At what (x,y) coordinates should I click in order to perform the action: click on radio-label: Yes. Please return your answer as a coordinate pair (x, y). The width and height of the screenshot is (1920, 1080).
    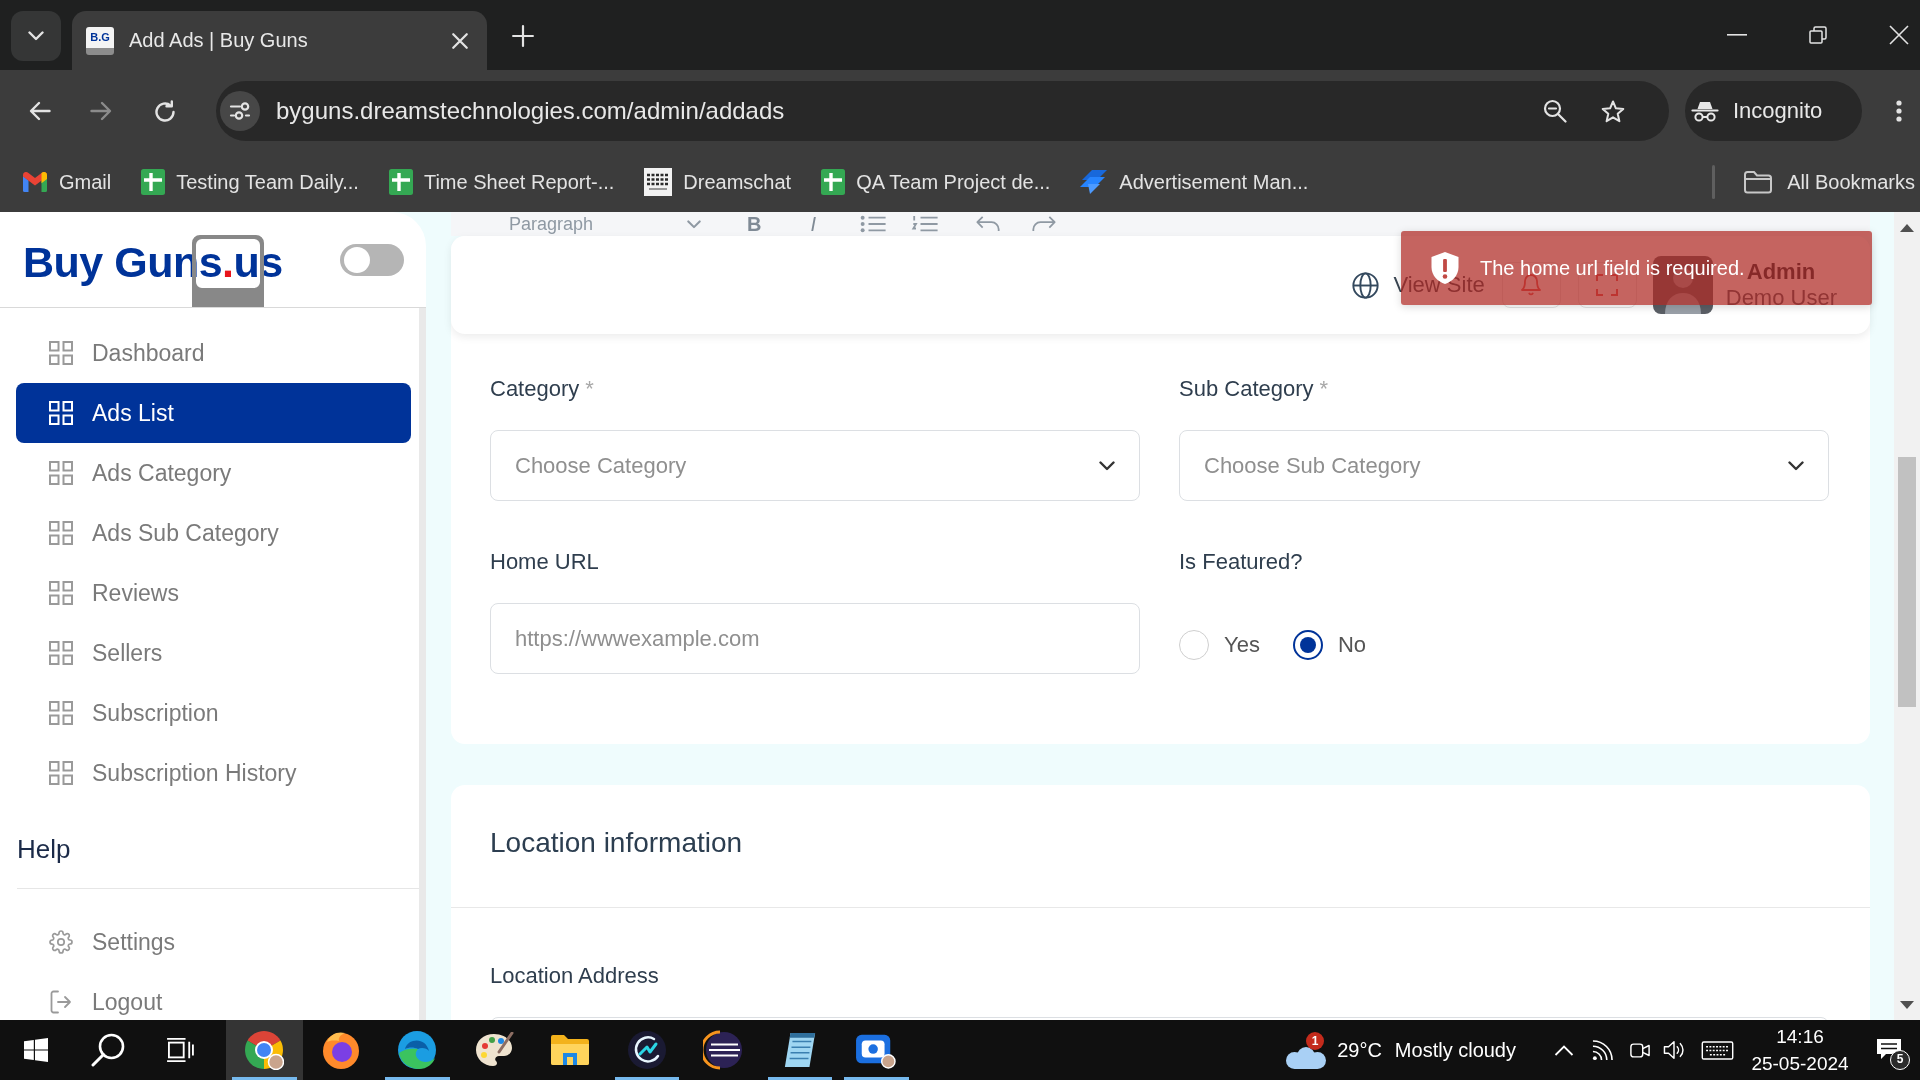
    Looking at the image, I should click on (1242, 645).